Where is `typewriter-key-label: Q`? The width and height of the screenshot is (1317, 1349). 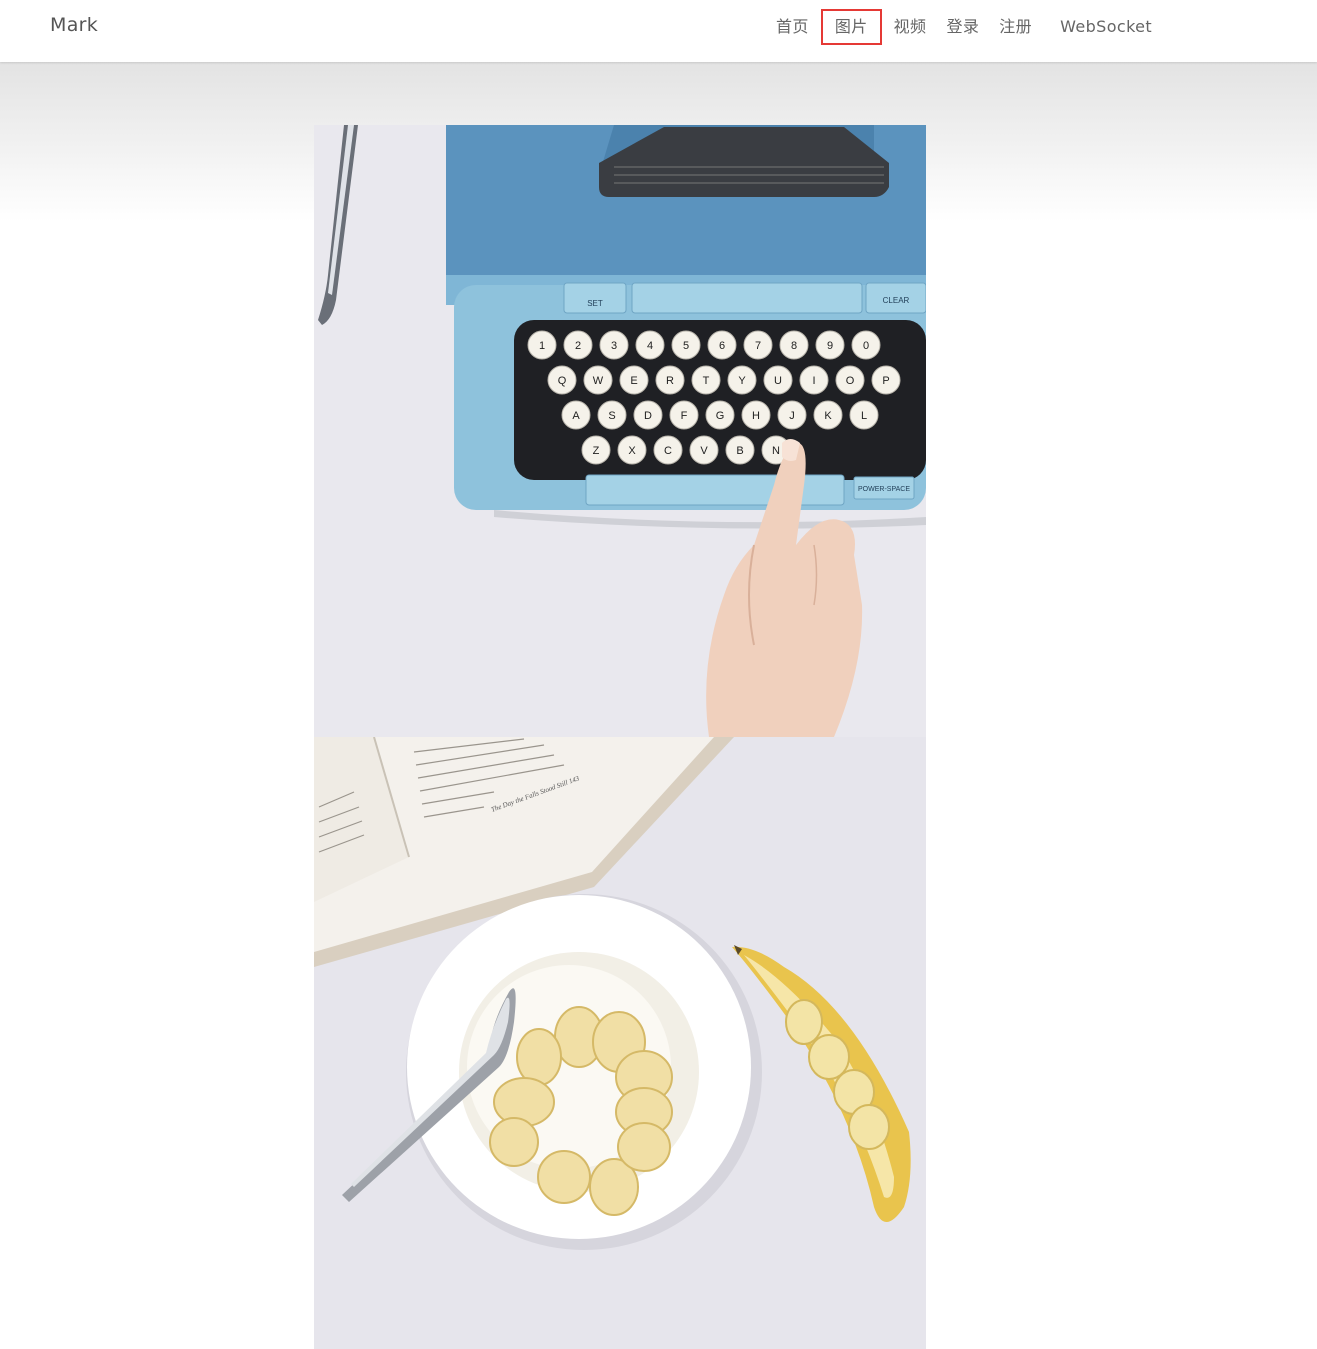
typewriter-key-label: Q is located at coordinates (562, 381).